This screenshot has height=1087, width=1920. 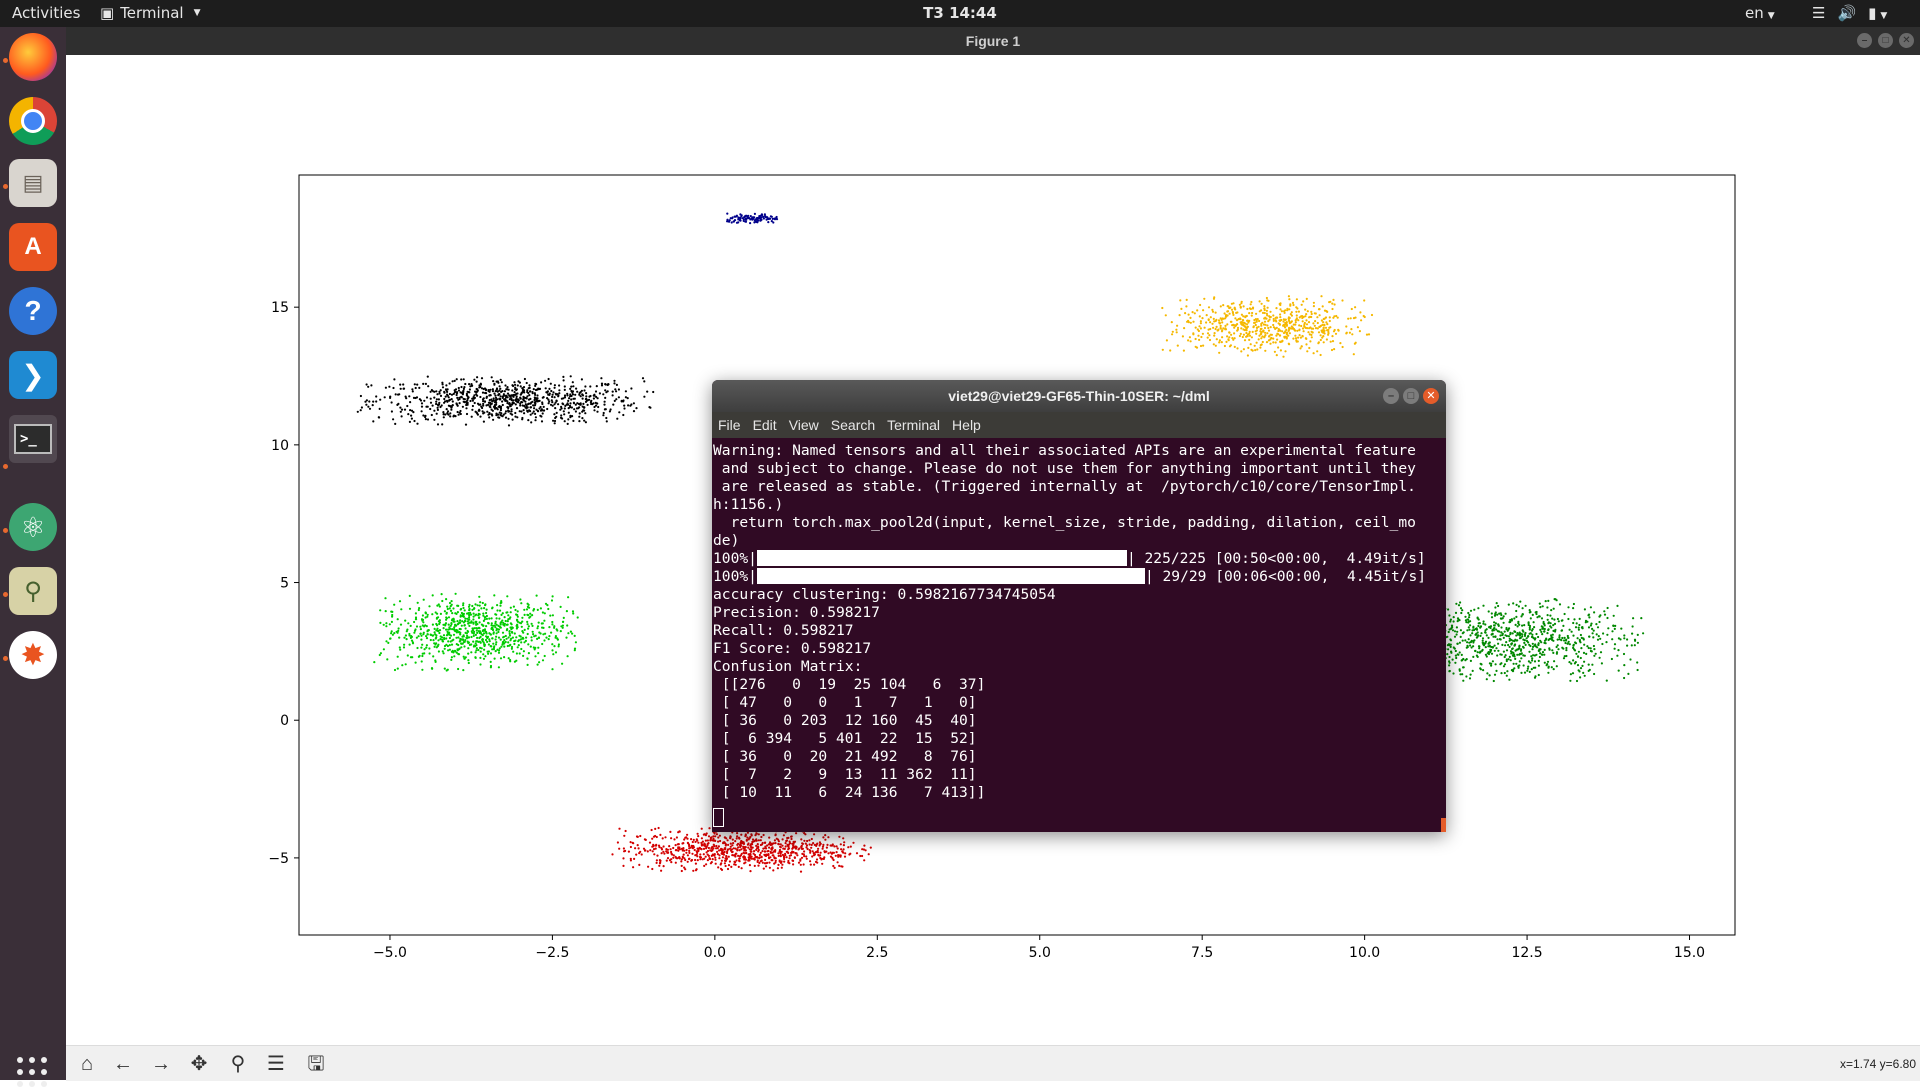 What do you see at coordinates (765, 425) in the screenshot?
I see `menu-edit: Edit` at bounding box center [765, 425].